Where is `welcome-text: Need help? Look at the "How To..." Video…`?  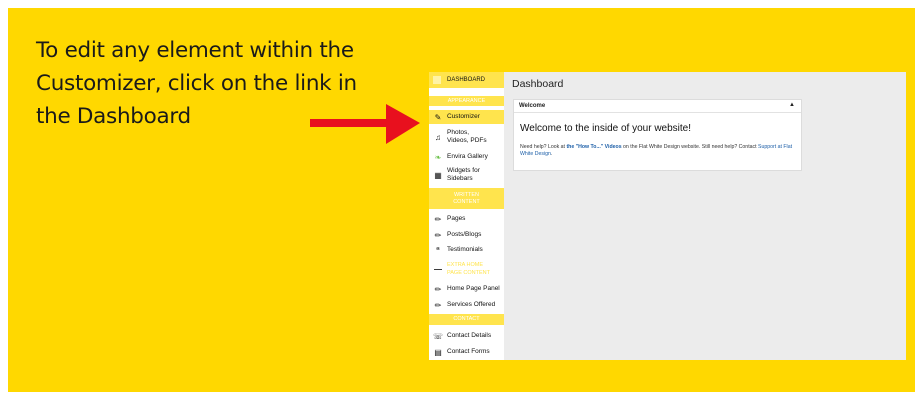
welcome-text: Need help? Look at the "How To..." Video… is located at coordinates (658, 151).